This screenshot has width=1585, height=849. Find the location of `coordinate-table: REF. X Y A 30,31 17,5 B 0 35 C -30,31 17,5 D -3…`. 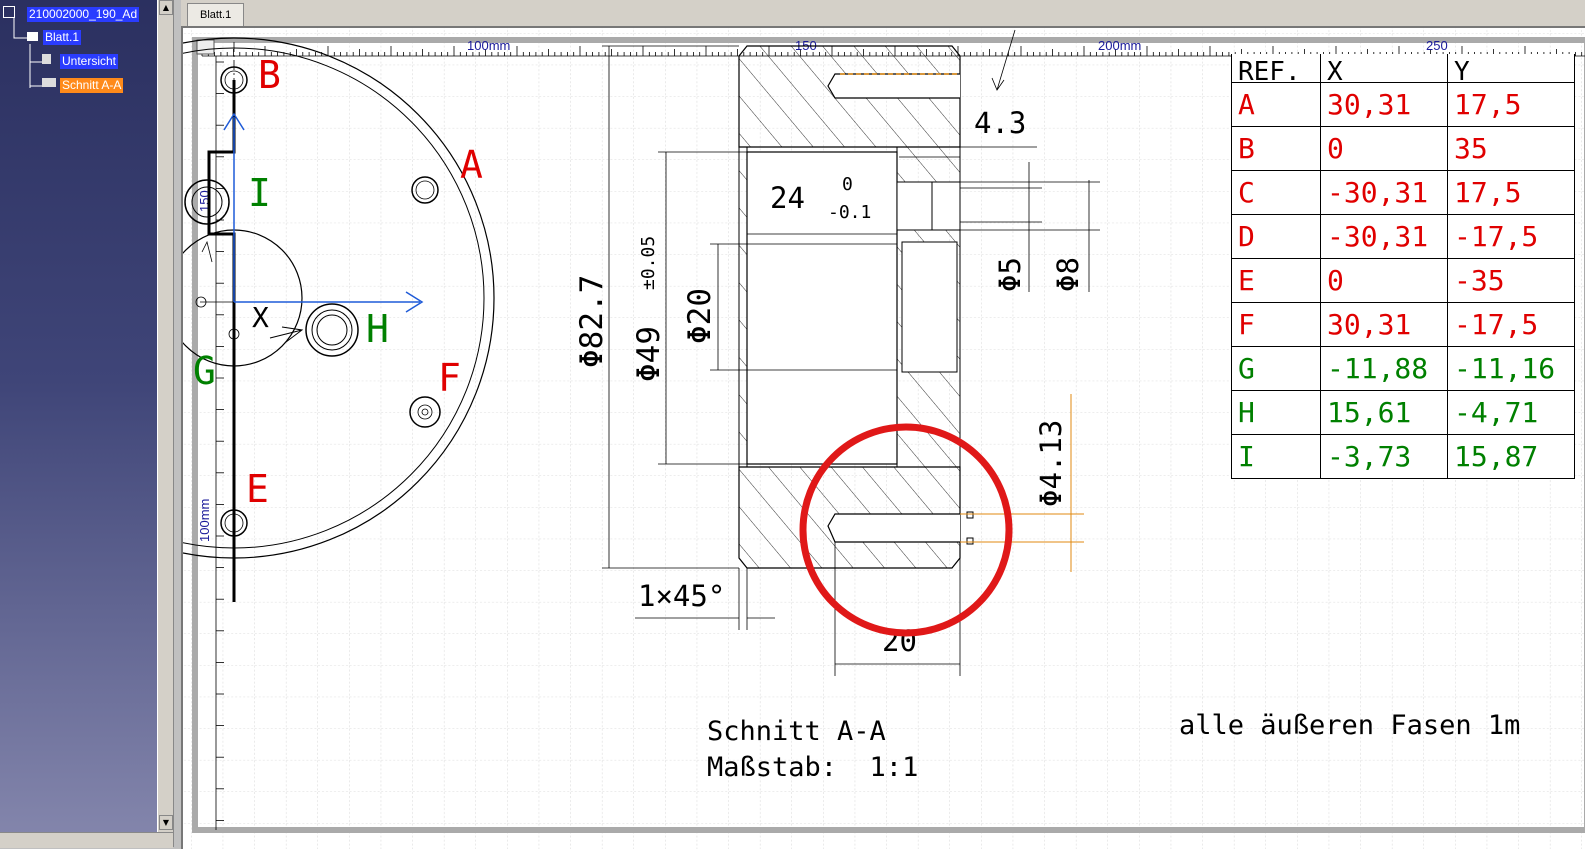

coordinate-table: REF. X Y A 30,31 17,5 B 0 35 C -30,31 17,5 D -3… is located at coordinates (1403, 266).